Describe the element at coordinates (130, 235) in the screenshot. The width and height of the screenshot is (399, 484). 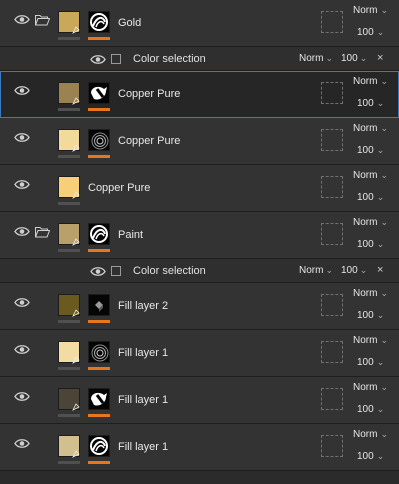
I see `layer-name: Paint` at that location.